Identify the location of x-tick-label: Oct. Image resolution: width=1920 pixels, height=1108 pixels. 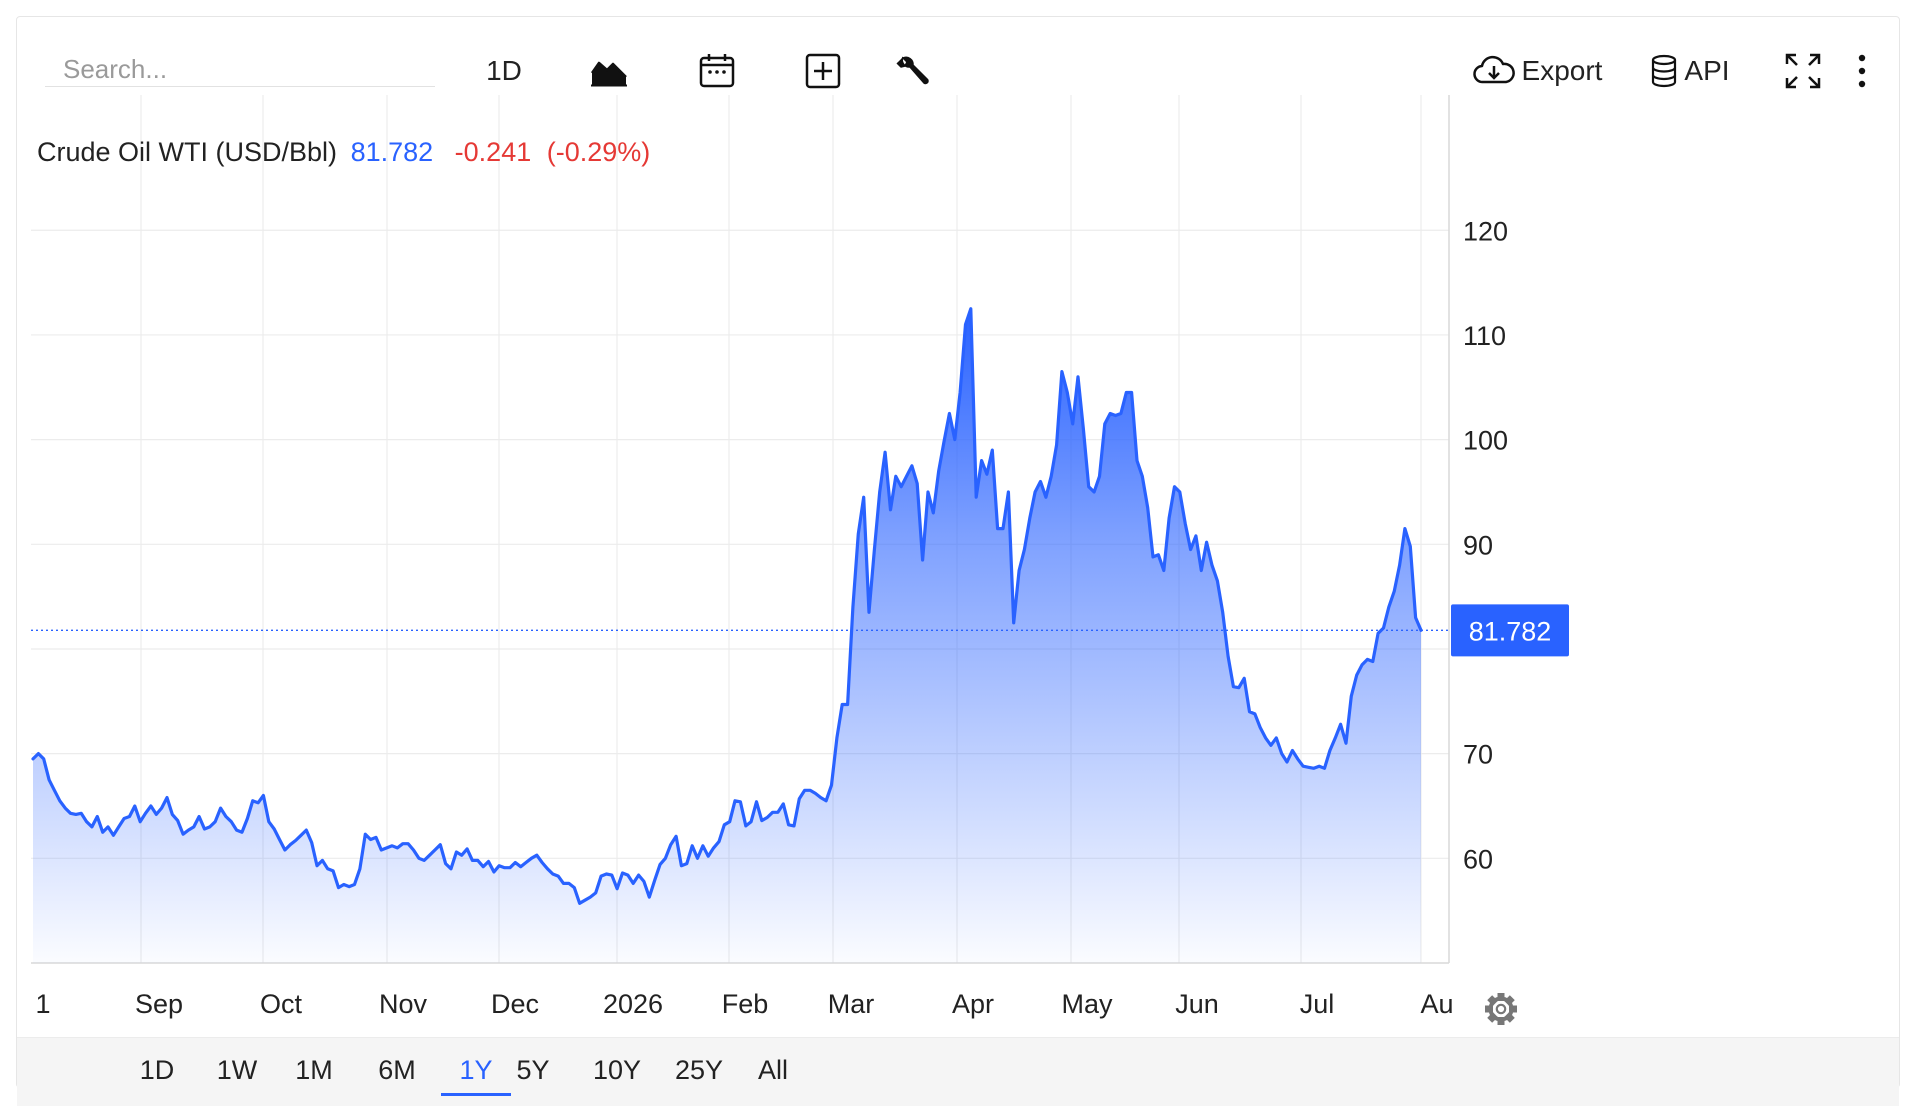
(281, 1004).